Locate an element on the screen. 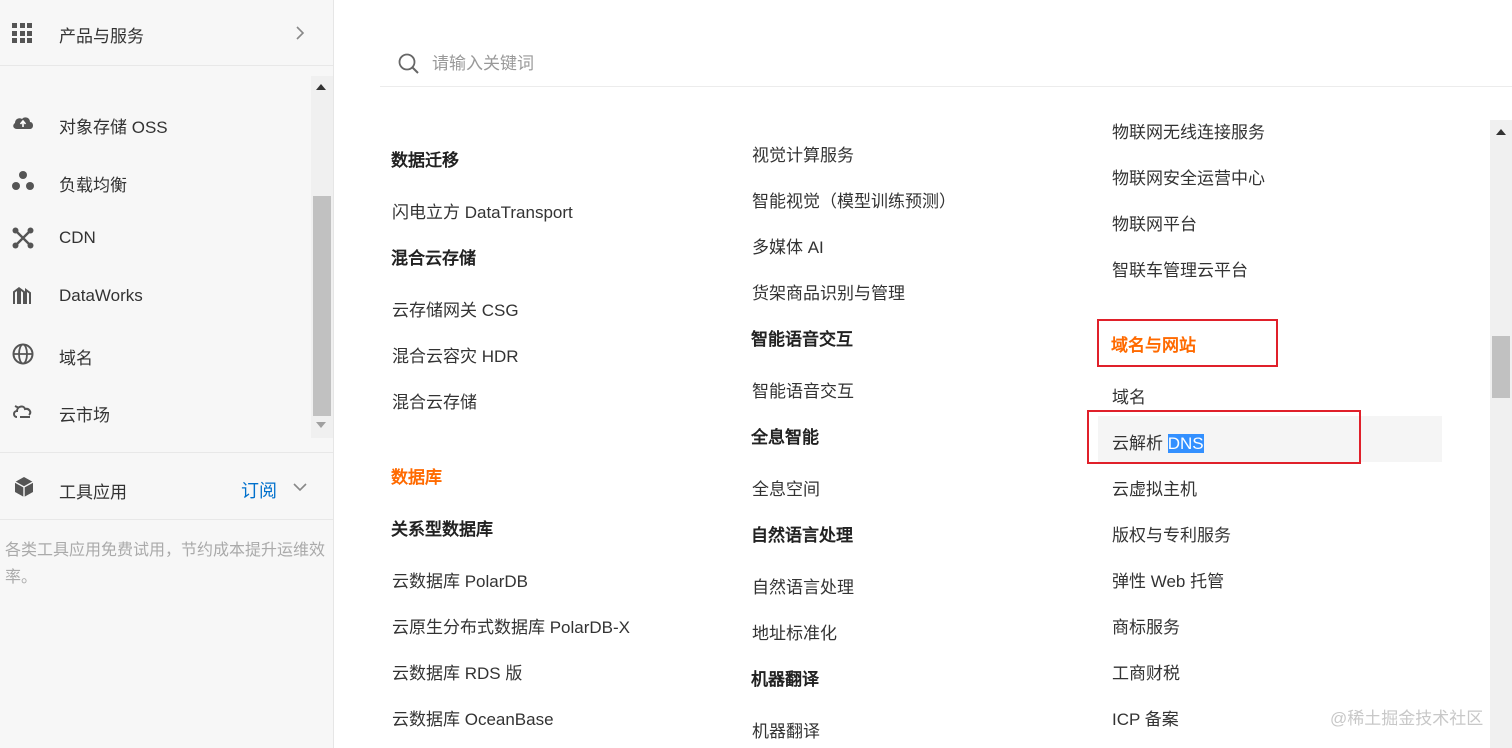 This screenshot has width=1512, height=748. product-link: 云存储网关 CSG is located at coordinates (455, 308).